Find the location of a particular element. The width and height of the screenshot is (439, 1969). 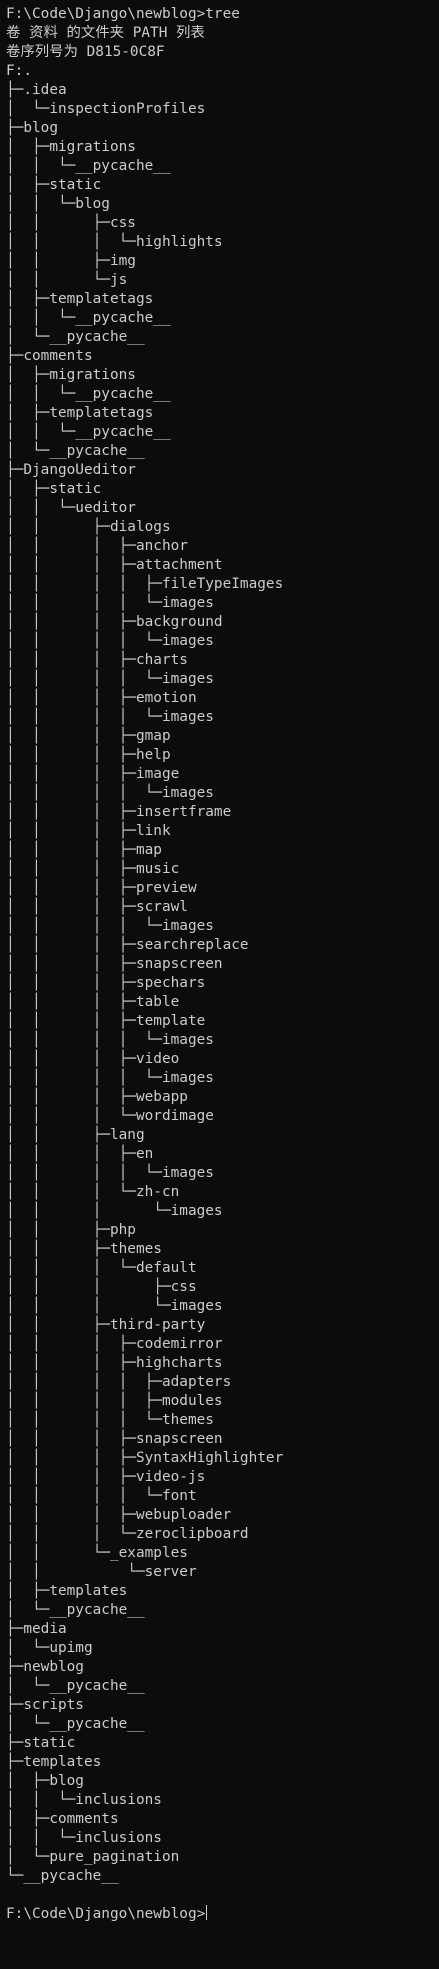

line-text: │ │ │ ├─highcharts is located at coordinates (114, 1363).